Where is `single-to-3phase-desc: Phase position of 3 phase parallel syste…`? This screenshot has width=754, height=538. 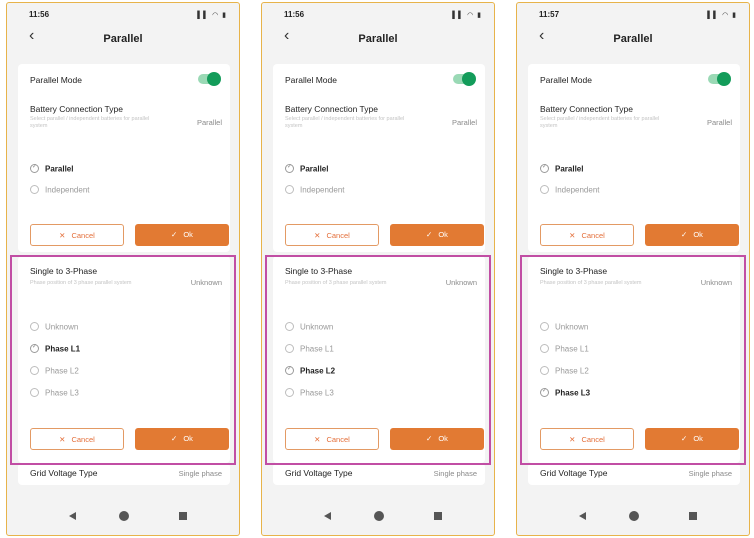
single-to-3phase-desc: Phase position of 3 phase parallel syste… is located at coordinates (336, 283).